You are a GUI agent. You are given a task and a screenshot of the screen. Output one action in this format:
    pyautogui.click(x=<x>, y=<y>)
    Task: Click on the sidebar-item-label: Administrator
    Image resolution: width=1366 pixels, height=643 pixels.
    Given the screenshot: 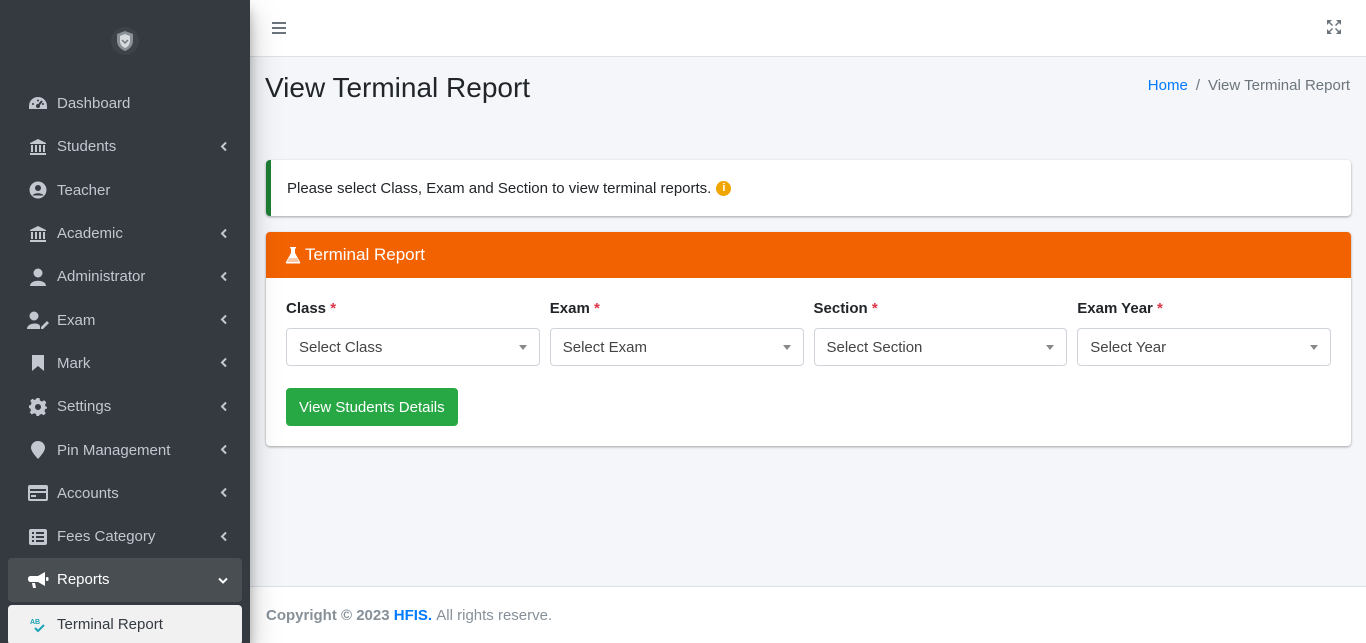 What is the action you would take?
    pyautogui.click(x=101, y=277)
    